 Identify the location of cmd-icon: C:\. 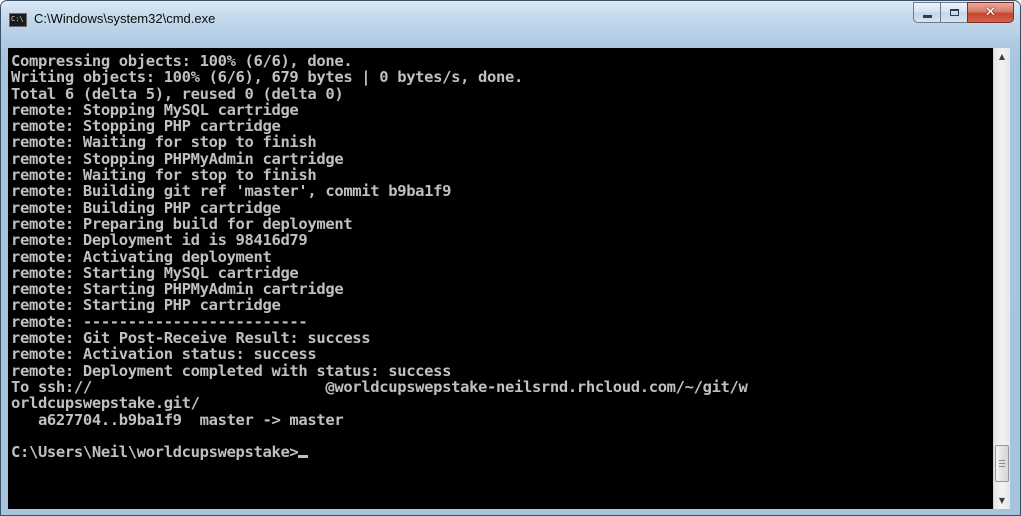
(18, 20).